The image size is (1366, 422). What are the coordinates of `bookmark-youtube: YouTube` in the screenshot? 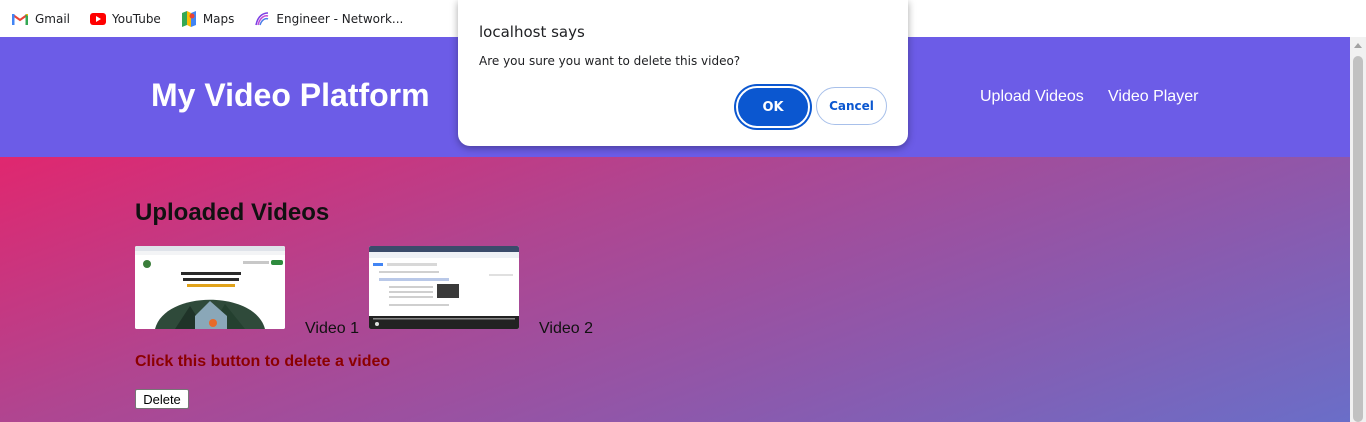 It's located at (125, 19).